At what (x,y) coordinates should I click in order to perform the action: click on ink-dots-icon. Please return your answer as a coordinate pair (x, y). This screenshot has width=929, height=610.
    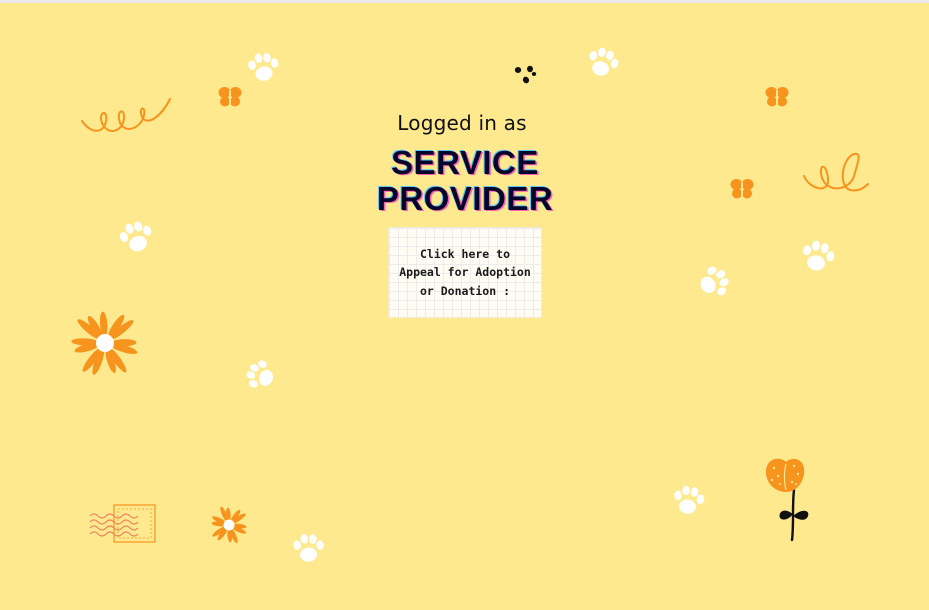
    Looking at the image, I should click on (525, 74).